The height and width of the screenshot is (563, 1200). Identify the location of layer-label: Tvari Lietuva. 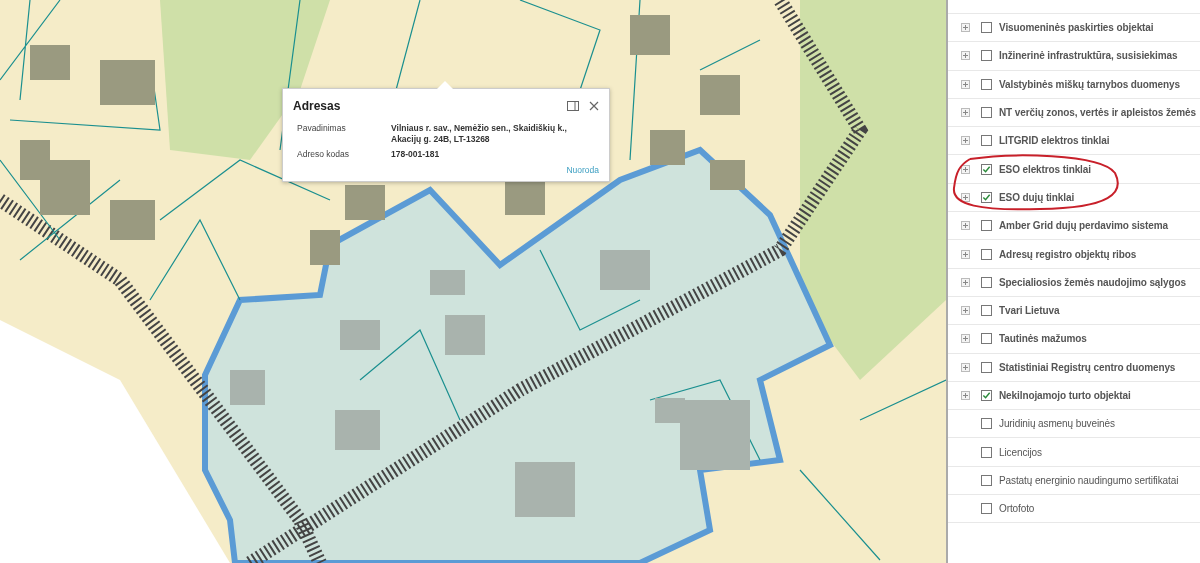
(1029, 311).